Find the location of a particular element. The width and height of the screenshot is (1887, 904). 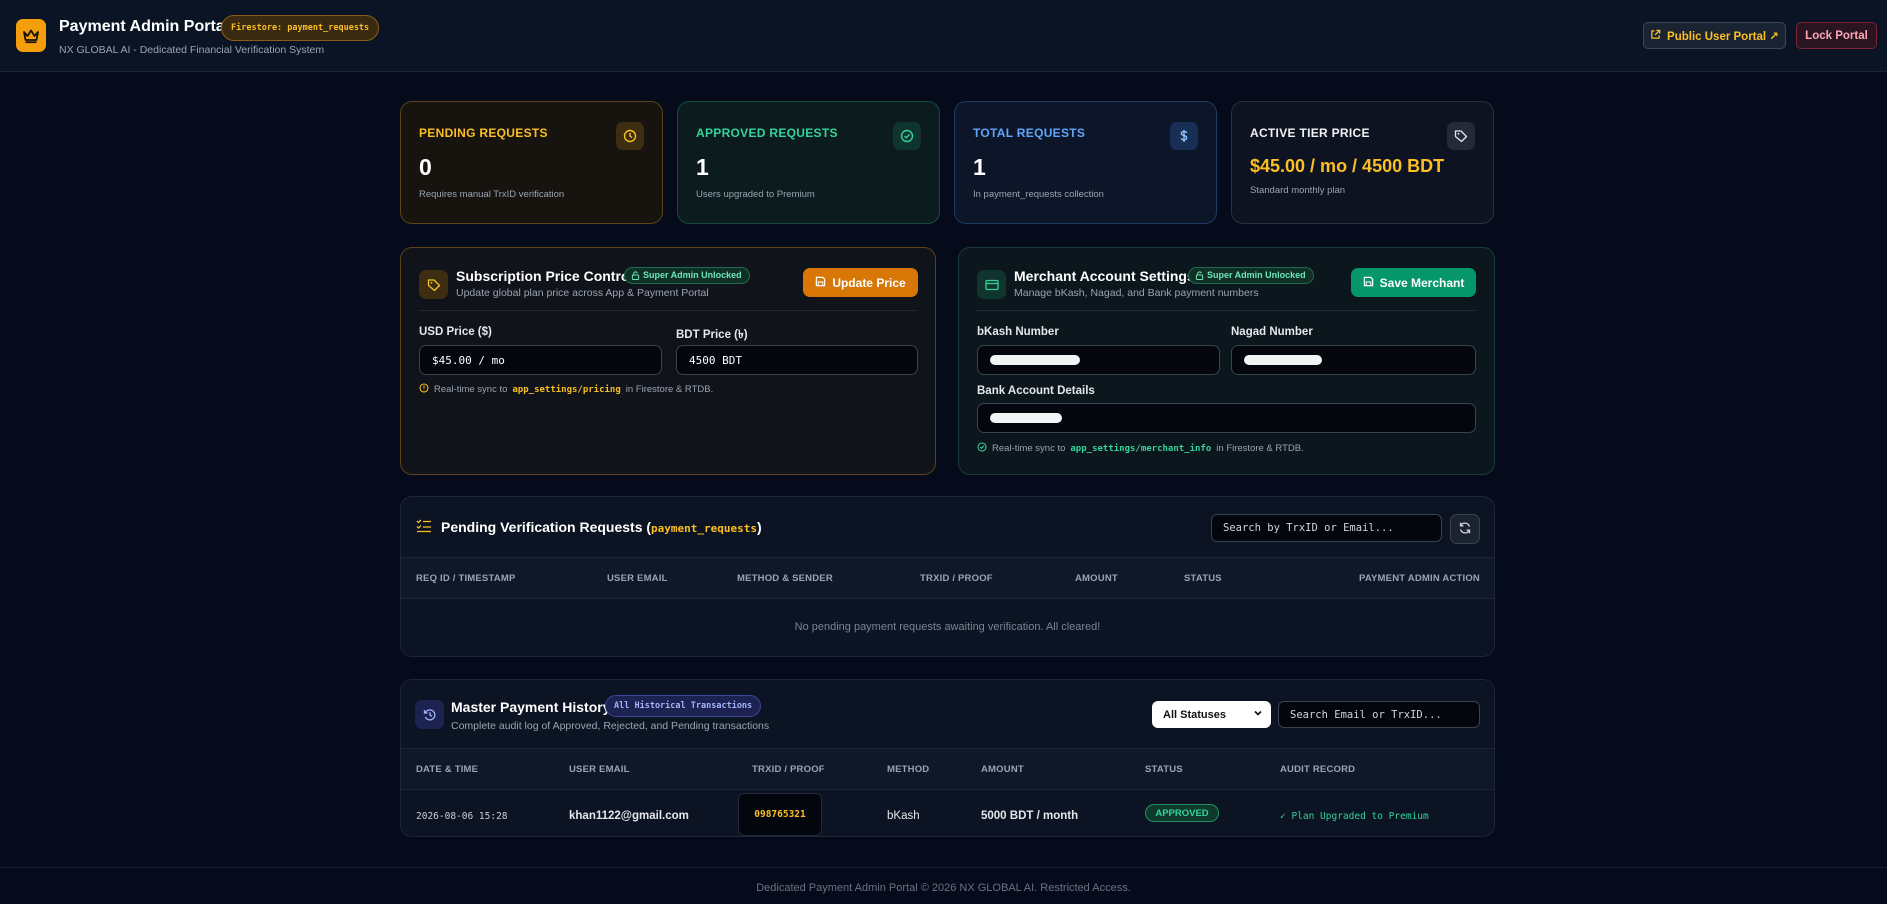

status-badge: APPROVED is located at coordinates (1182, 813).